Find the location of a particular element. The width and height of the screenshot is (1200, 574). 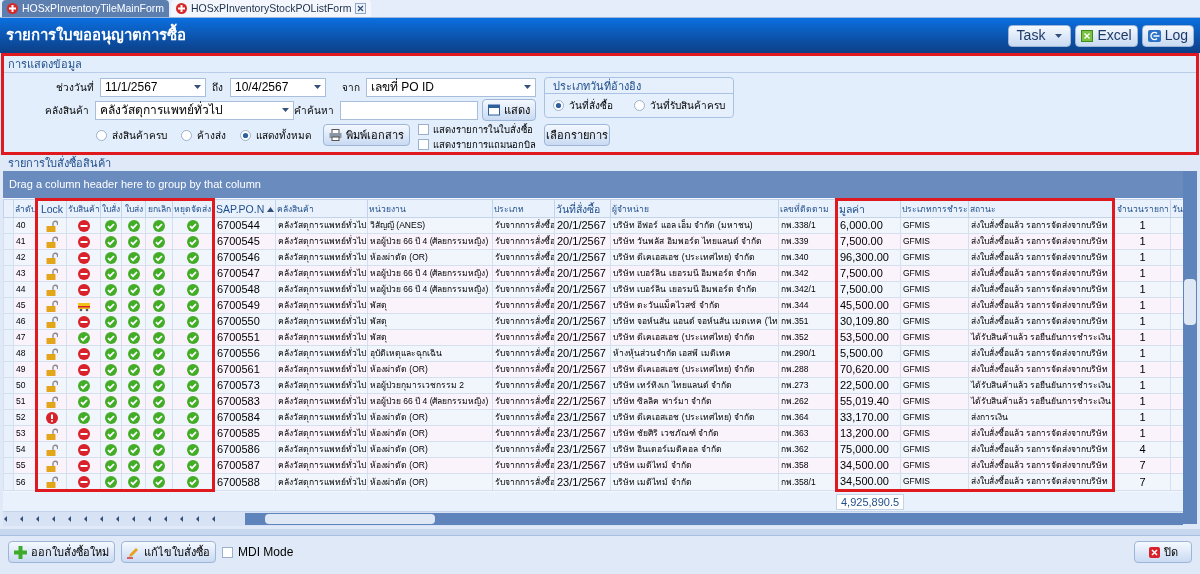

column-header: คลังสินค้า is located at coordinates (321, 208).